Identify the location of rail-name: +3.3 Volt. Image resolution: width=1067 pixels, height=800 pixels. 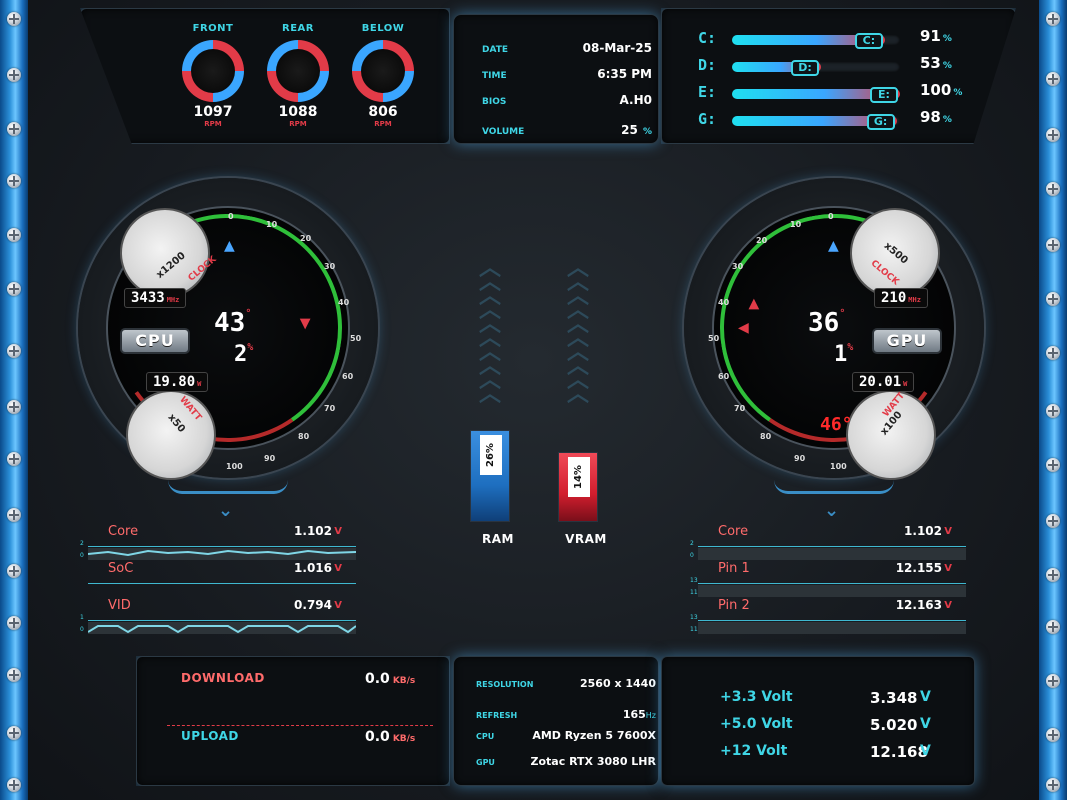
(756, 697).